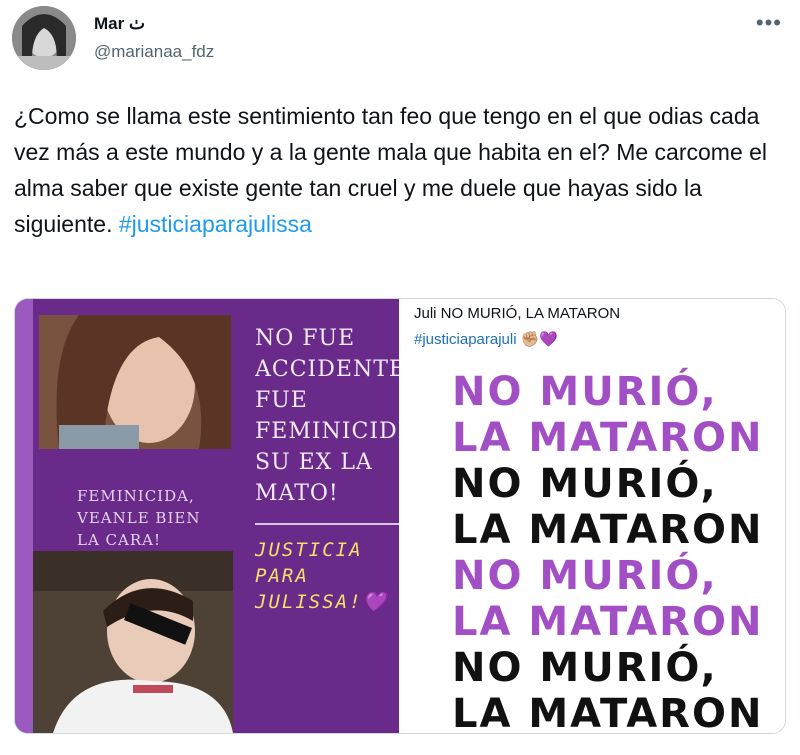  What do you see at coordinates (282, 576) in the screenshot?
I see `justicia-line: PARA` at bounding box center [282, 576].